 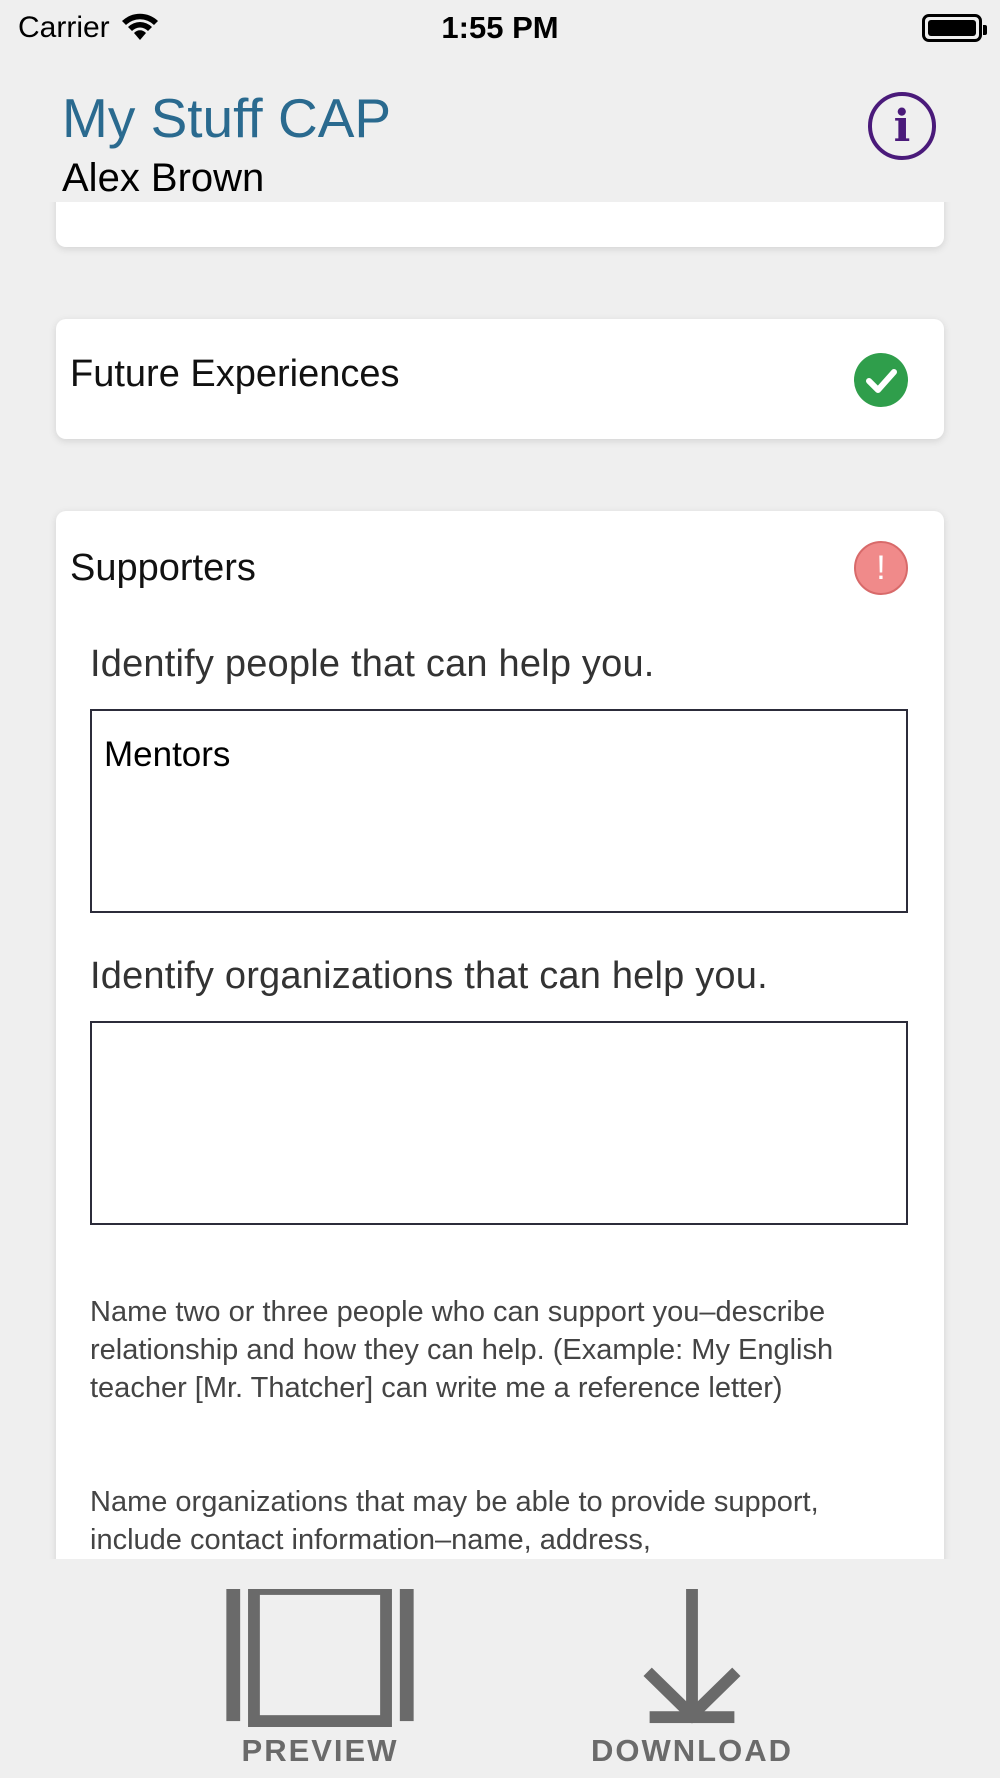 I want to click on alert-icon: !, so click(x=881, y=568).